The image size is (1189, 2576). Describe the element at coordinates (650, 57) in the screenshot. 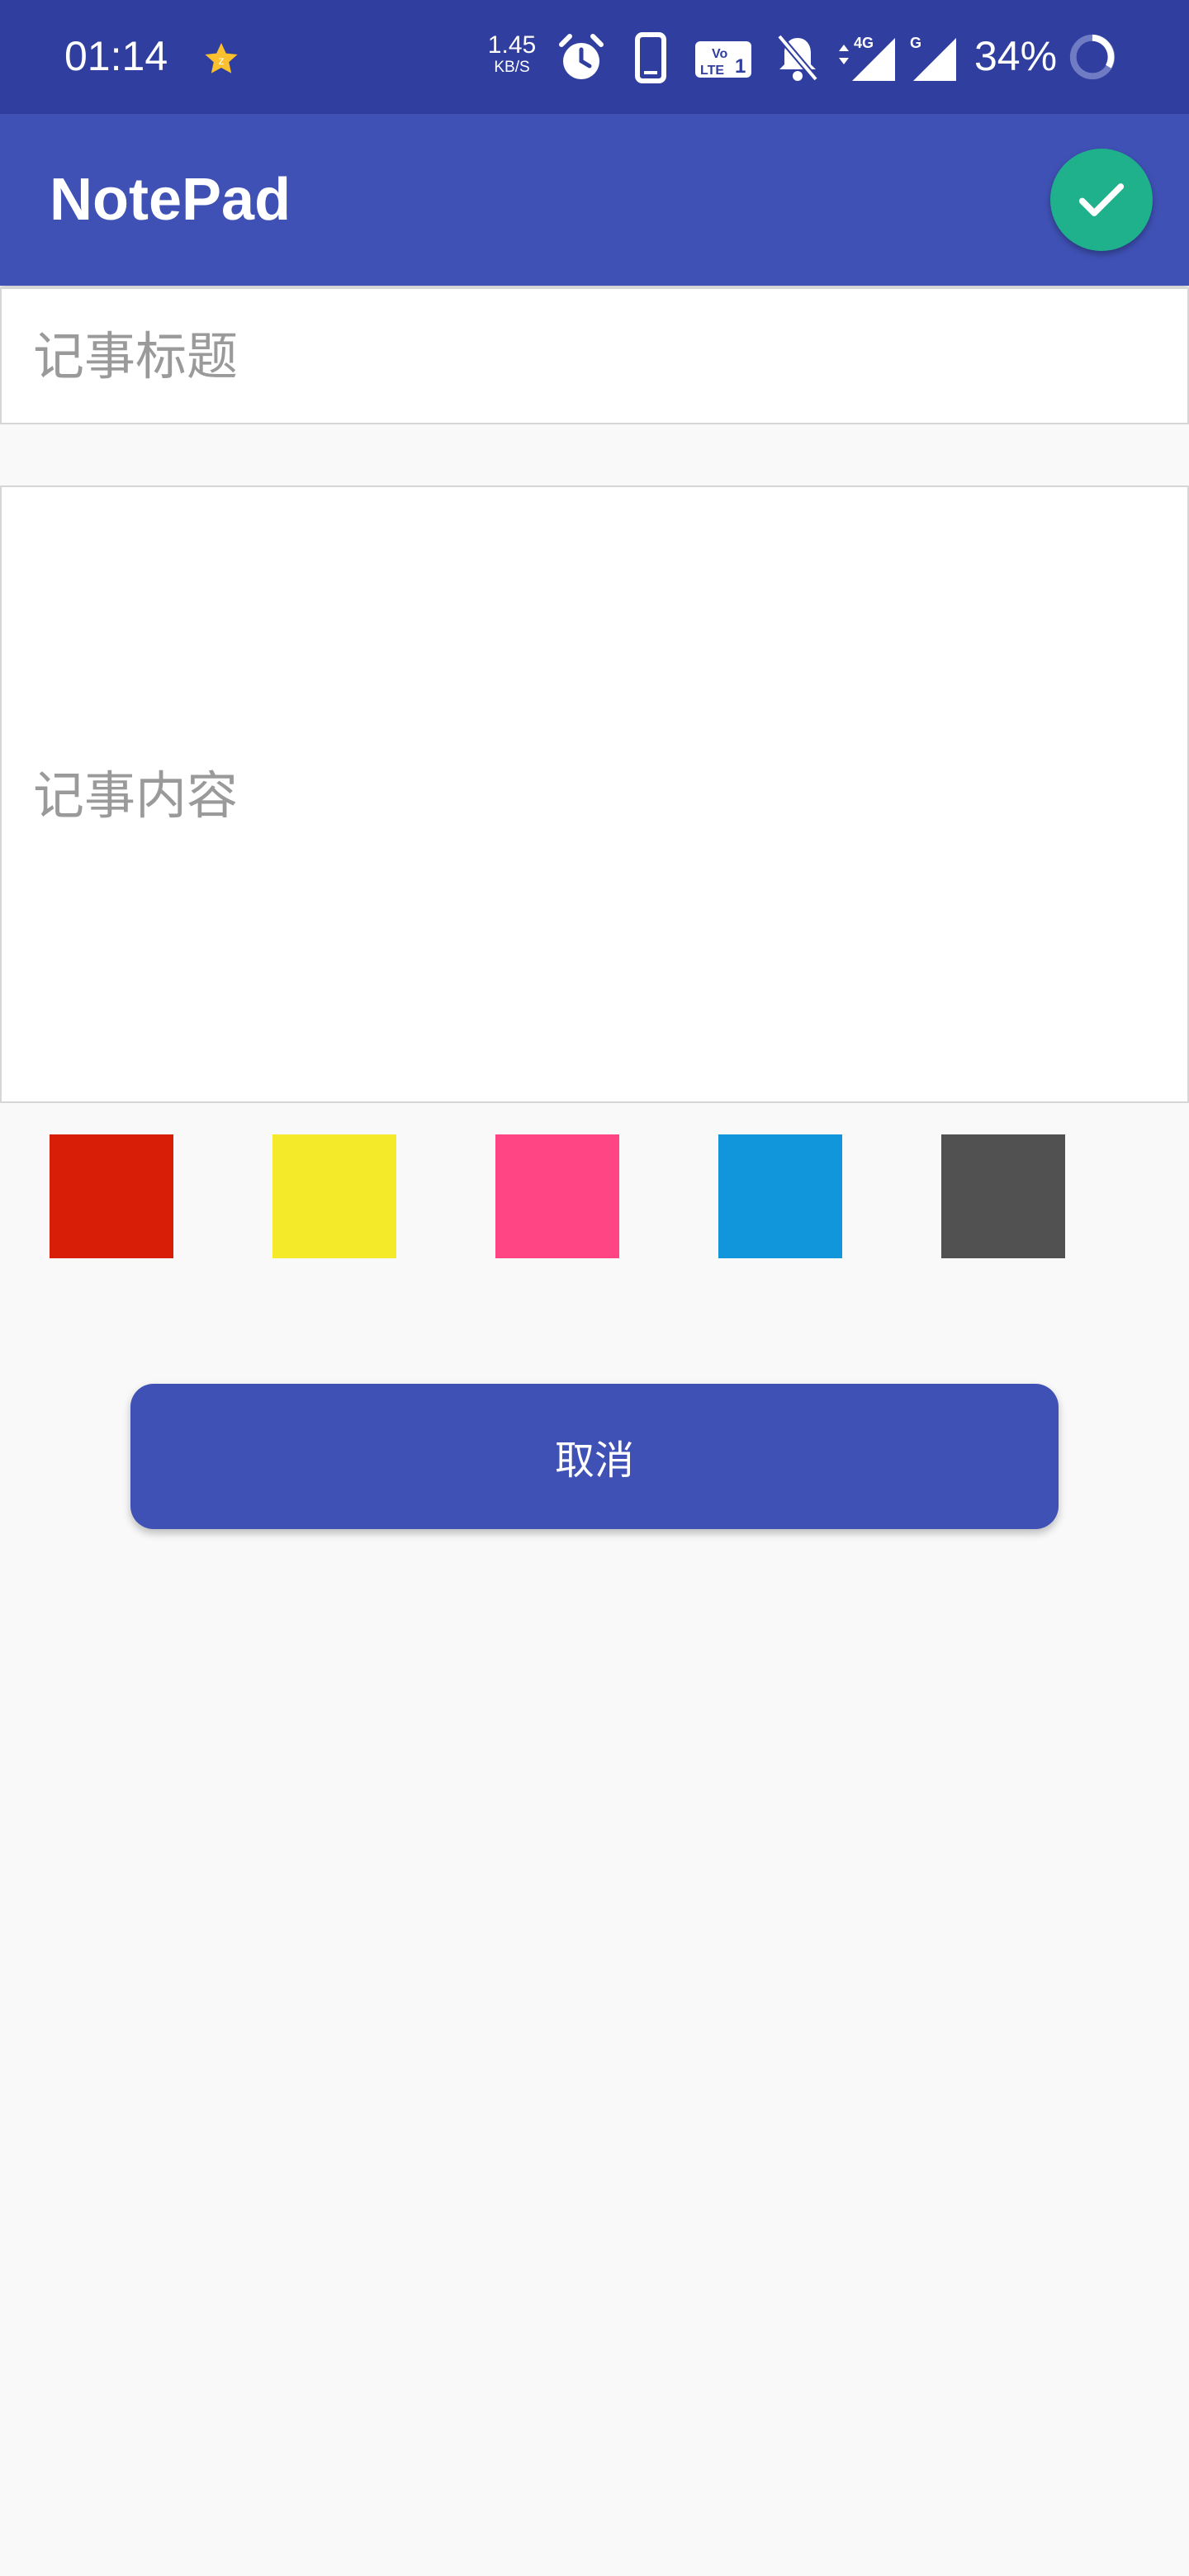

I see `phone-icon` at that location.